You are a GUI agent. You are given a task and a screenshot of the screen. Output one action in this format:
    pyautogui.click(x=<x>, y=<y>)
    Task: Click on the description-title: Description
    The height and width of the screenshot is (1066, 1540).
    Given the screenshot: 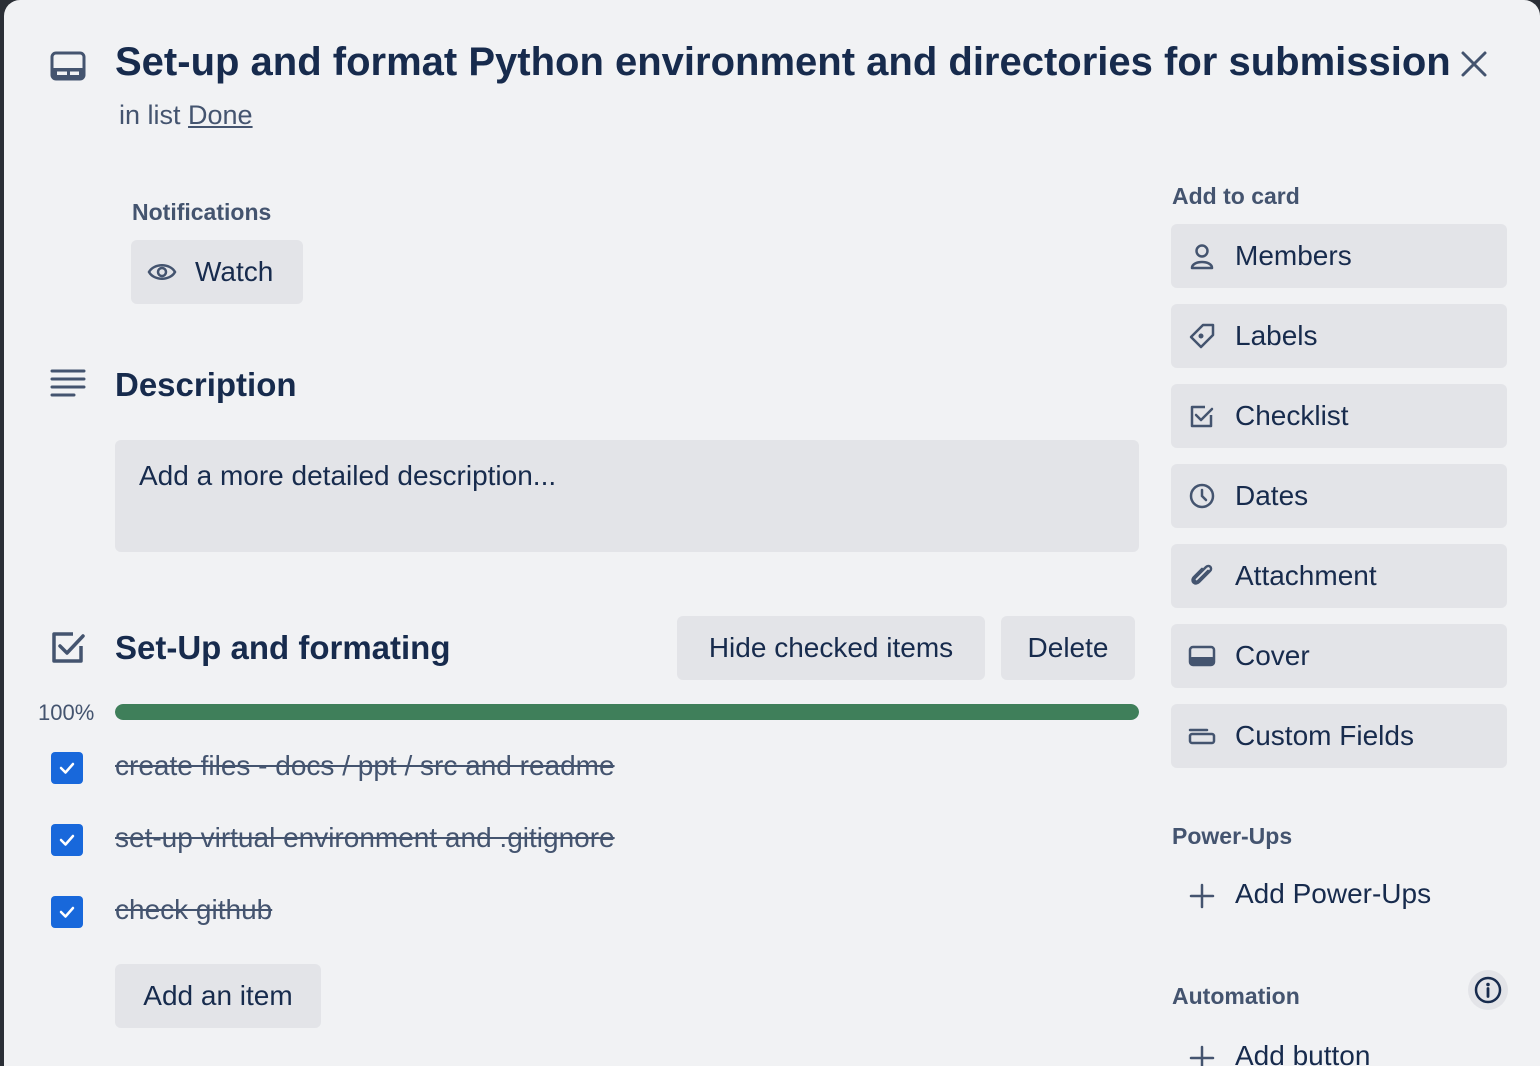 What is the action you would take?
    pyautogui.click(x=206, y=384)
    